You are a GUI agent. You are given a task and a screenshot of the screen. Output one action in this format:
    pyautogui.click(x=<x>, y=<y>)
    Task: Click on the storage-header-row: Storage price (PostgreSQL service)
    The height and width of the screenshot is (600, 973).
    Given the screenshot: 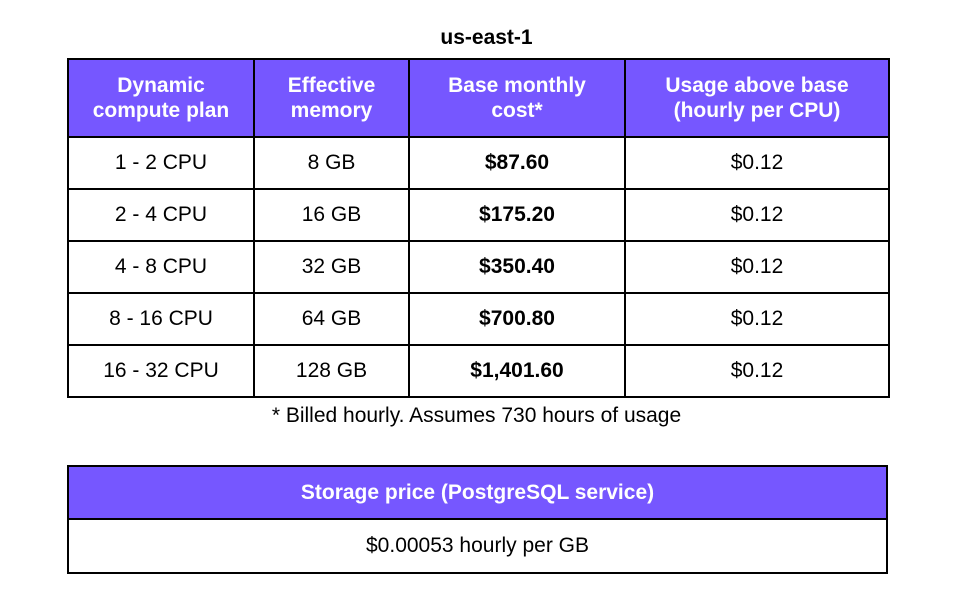 What is the action you would take?
    pyautogui.click(x=477, y=492)
    